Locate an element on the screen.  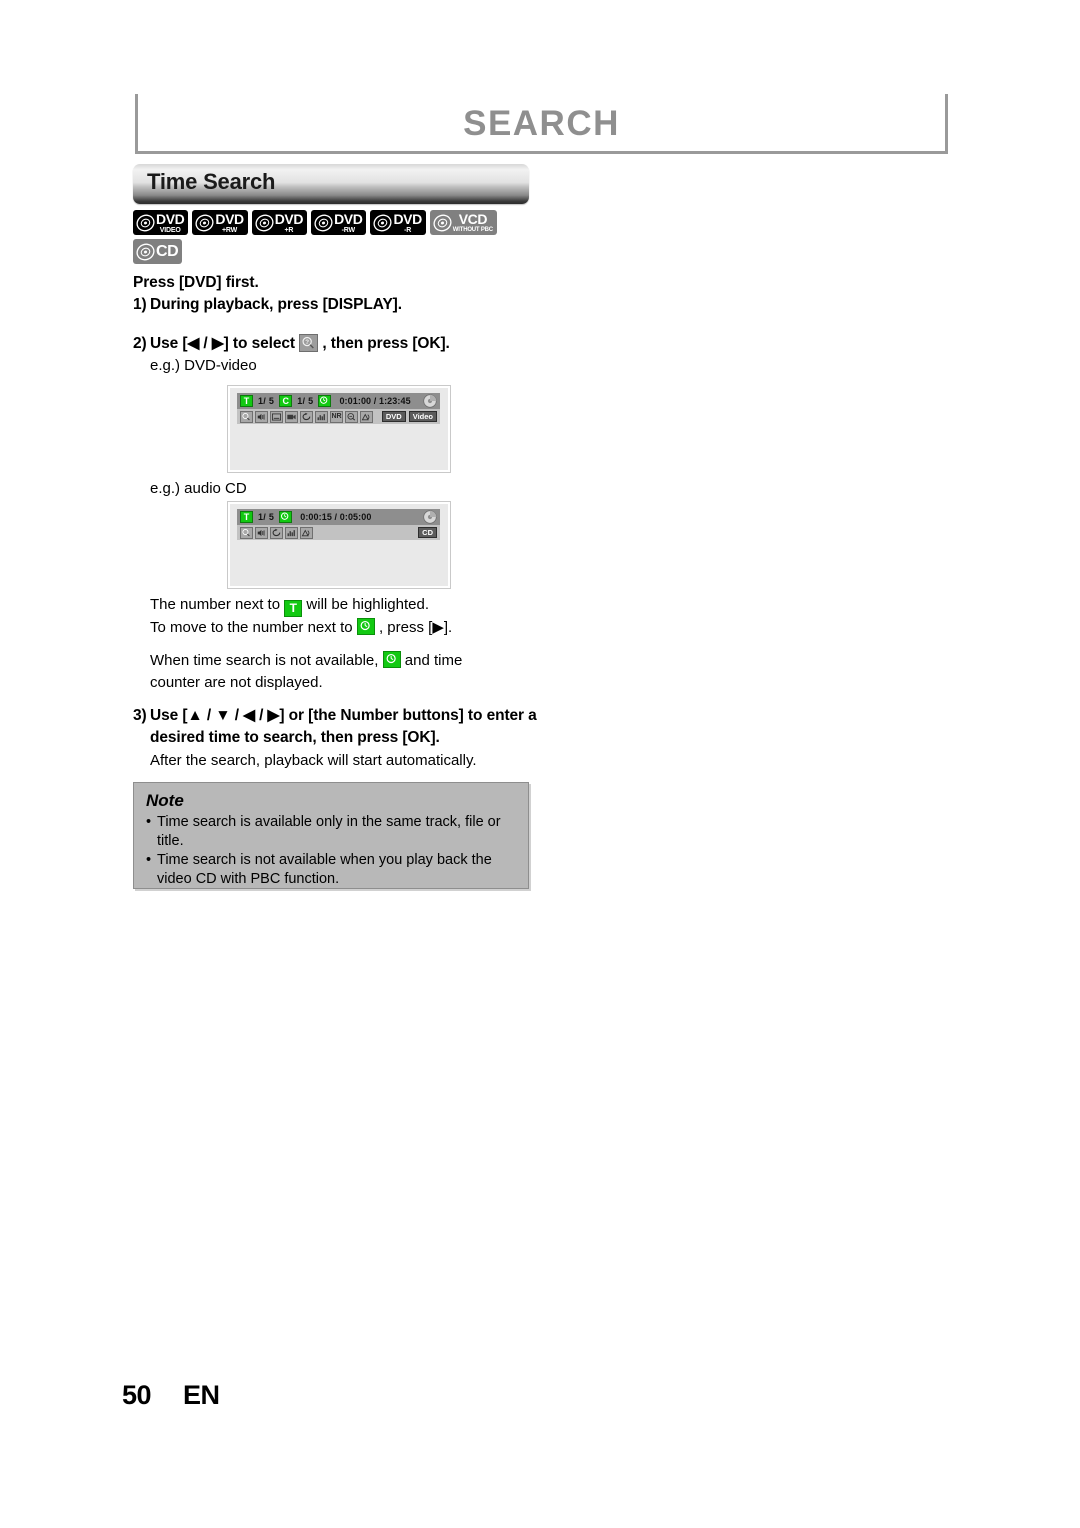
osd-tag-disc-type: DVD is located at coordinates (393, 416).